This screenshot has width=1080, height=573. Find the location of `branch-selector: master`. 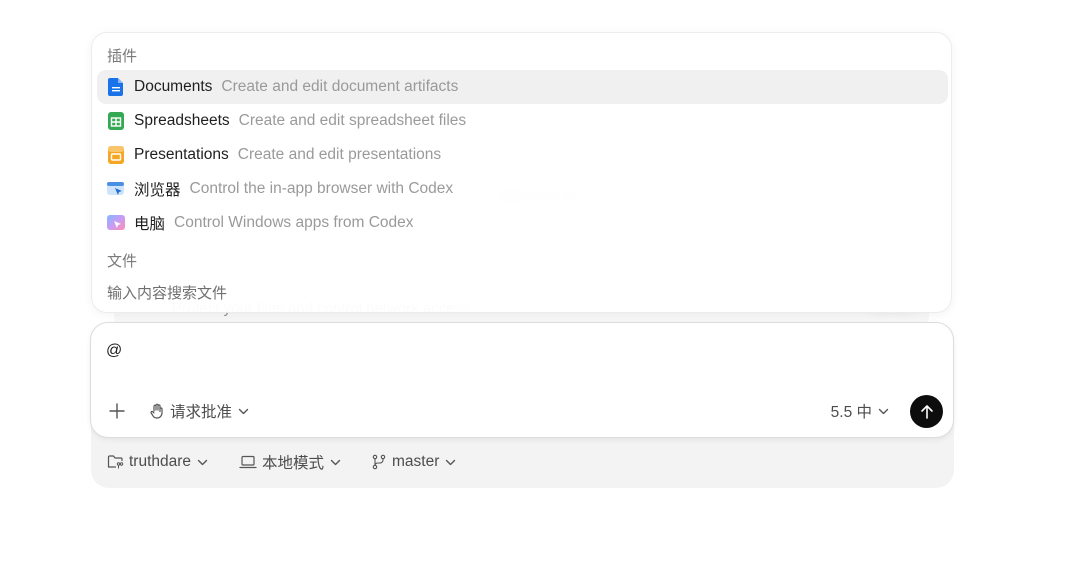

branch-selector: master is located at coordinates (413, 462).